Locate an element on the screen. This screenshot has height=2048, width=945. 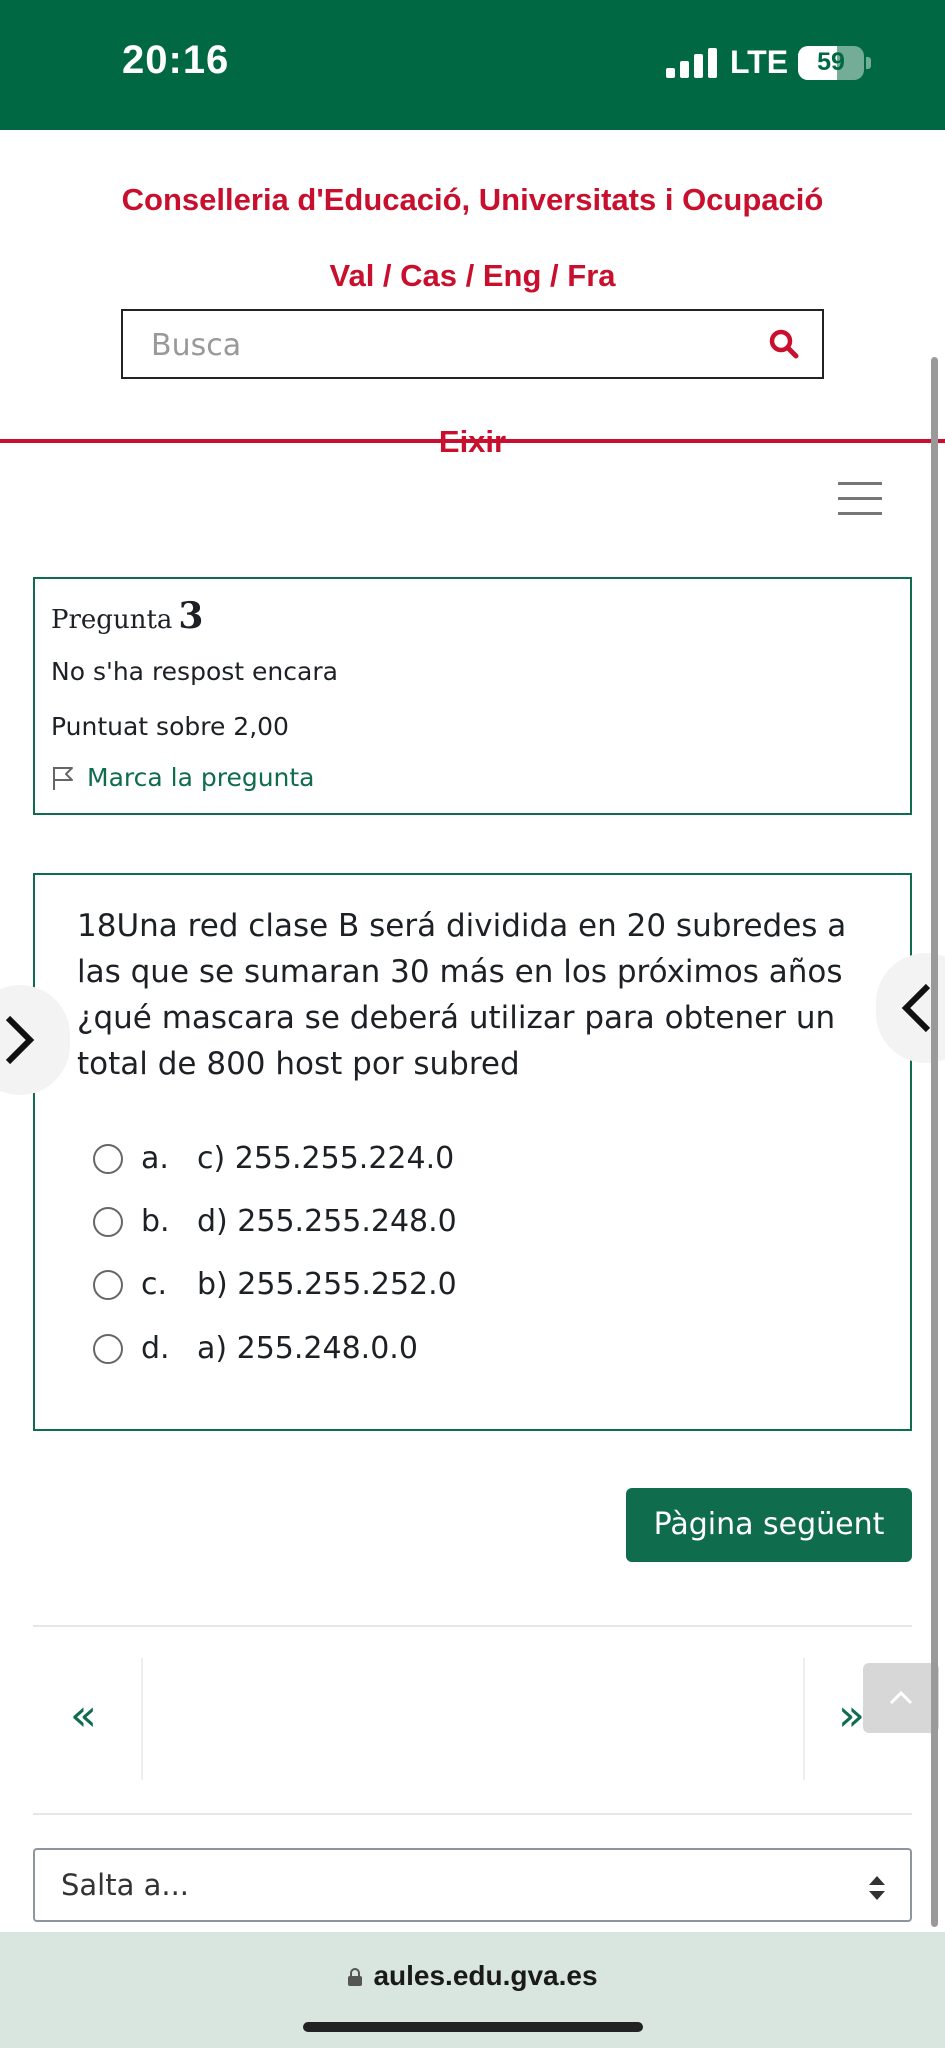
flag-icon is located at coordinates (63, 778).